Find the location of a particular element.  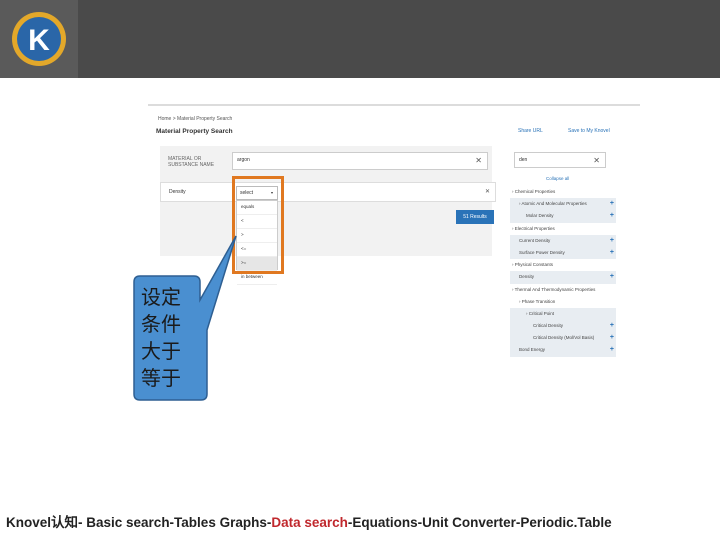

callout-line: 设定 is located at coordinates (161, 297).